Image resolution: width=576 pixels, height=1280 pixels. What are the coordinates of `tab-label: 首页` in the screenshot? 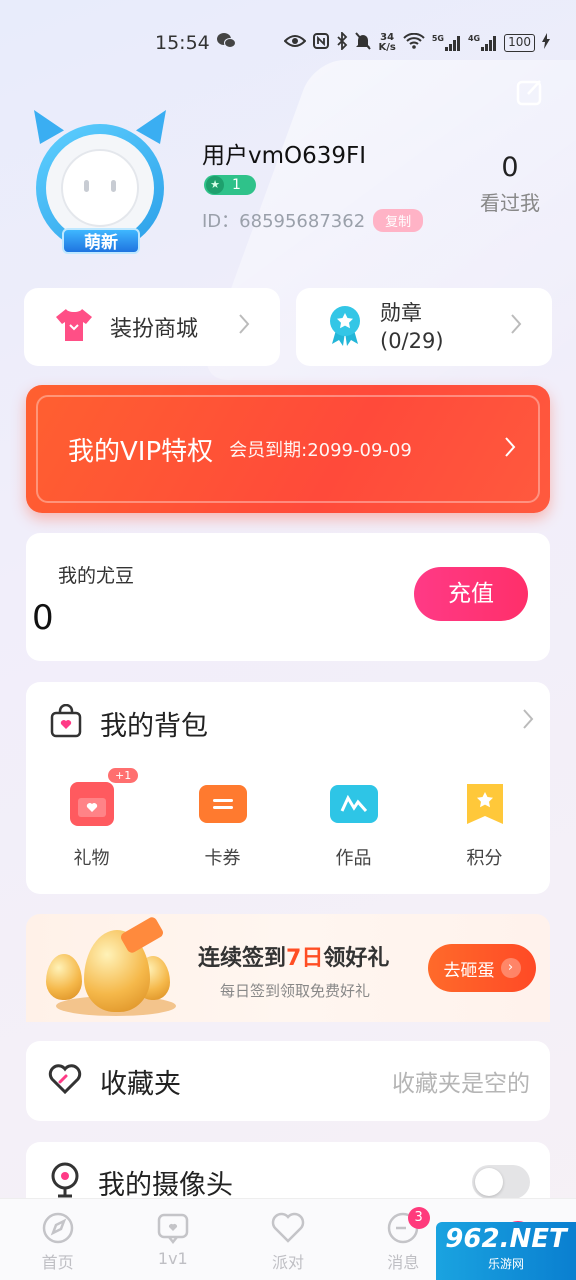 It's located at (57, 1262).